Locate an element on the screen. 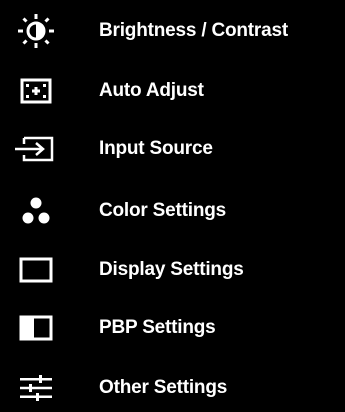 The height and width of the screenshot is (412, 345). menu-item-pbp-settings: PBP Settings is located at coordinates (172, 328).